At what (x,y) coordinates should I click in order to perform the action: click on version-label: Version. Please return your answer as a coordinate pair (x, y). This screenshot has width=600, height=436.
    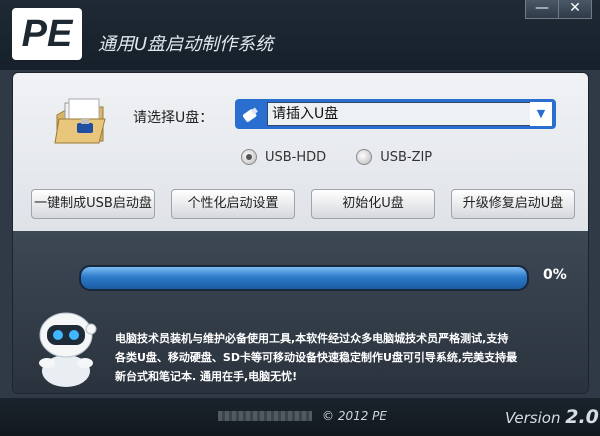
    Looking at the image, I should click on (533, 418).